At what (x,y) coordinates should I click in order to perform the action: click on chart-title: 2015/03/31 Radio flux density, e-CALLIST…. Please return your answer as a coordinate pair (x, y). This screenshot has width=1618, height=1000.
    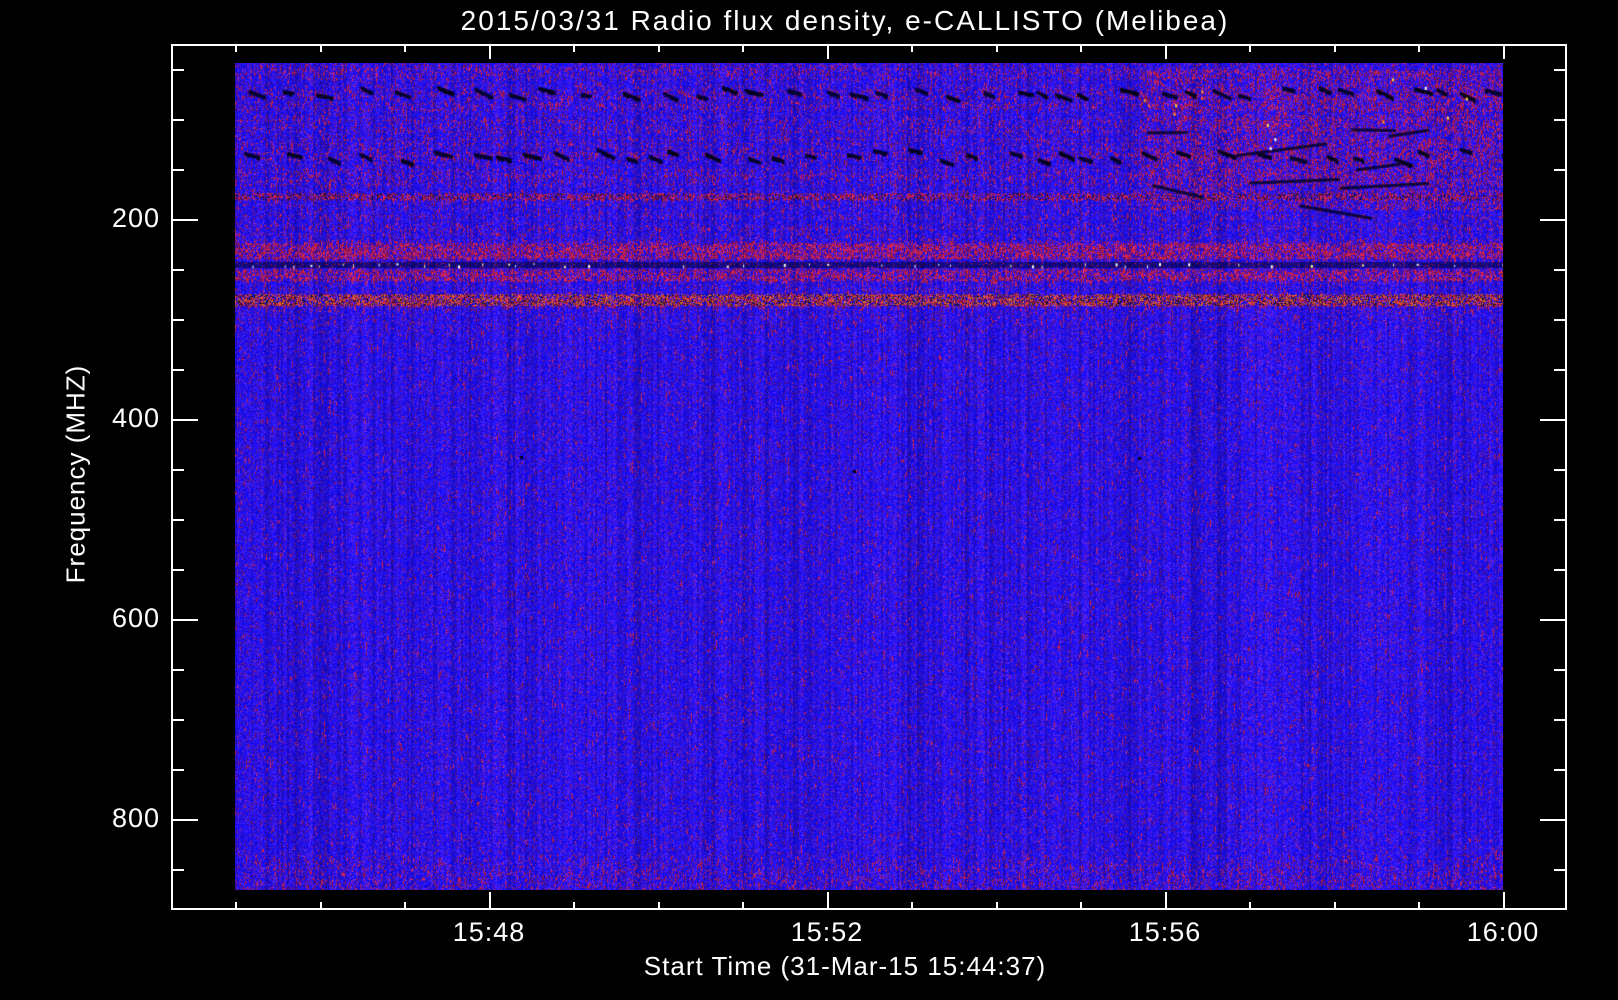
    Looking at the image, I should click on (845, 20).